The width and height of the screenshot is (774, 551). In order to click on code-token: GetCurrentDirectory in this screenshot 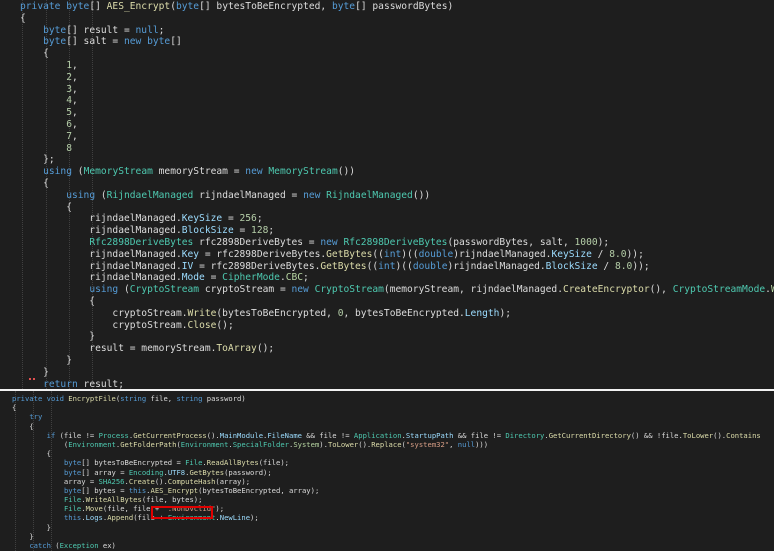, I will do `click(589, 435)`.